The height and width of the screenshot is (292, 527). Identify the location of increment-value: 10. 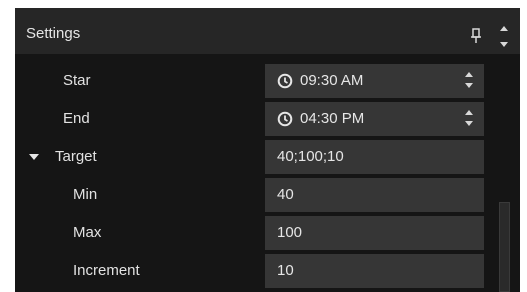
(285, 270).